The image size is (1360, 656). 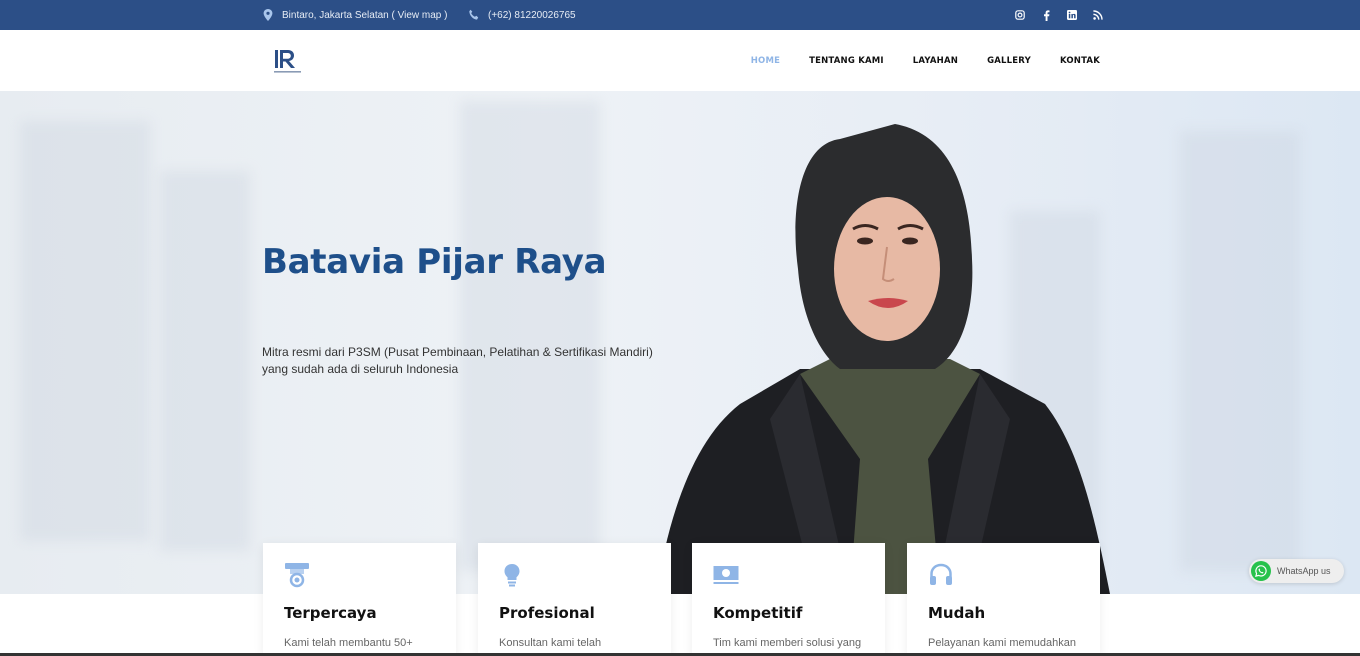 What do you see at coordinates (1072, 15) in the screenshot?
I see `linkedin-icon` at bounding box center [1072, 15].